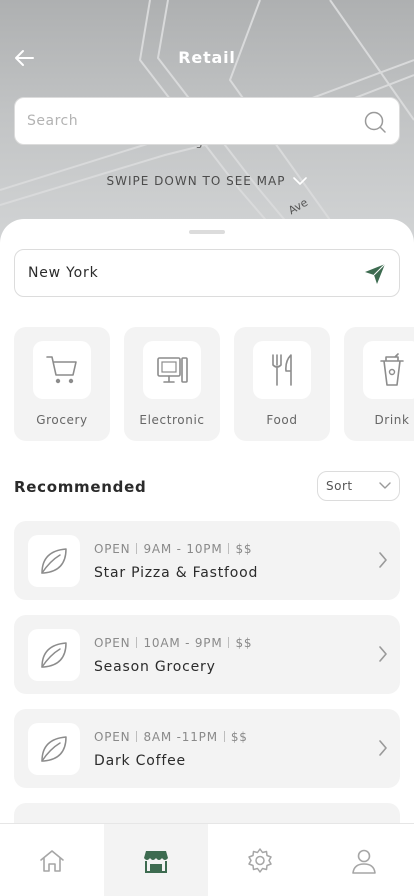  I want to click on sort-label: Sort, so click(339, 486).